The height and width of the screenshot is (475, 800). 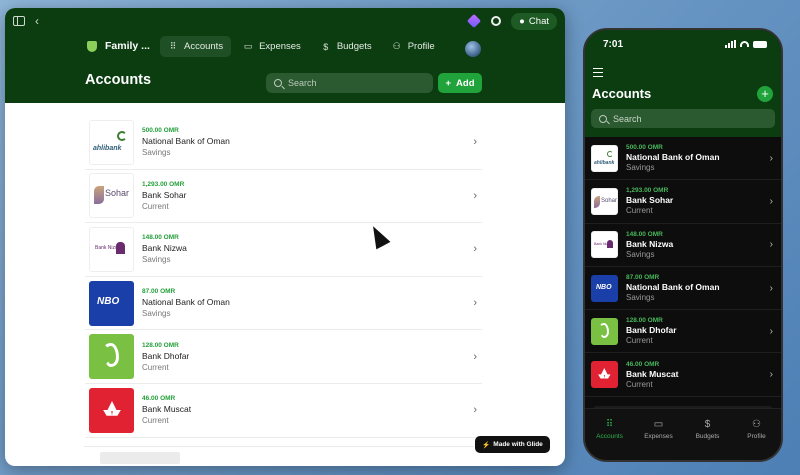 I want to click on page-title: Accounts, so click(x=118, y=80).